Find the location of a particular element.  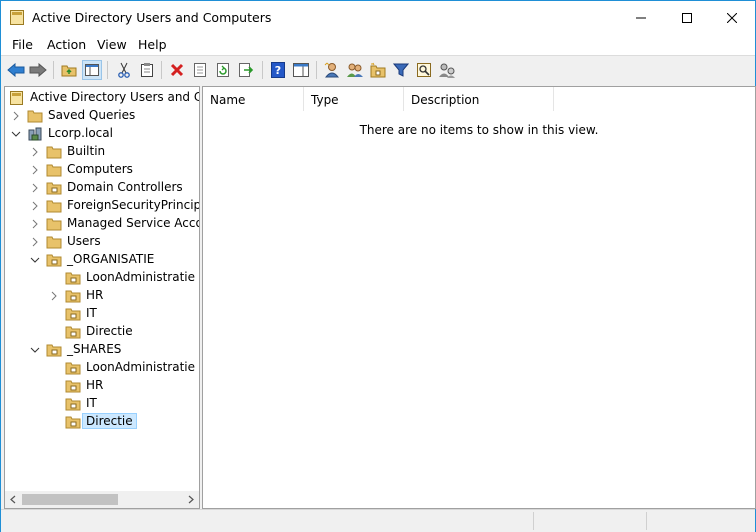

show-hide-tree-icon is located at coordinates (92, 70).